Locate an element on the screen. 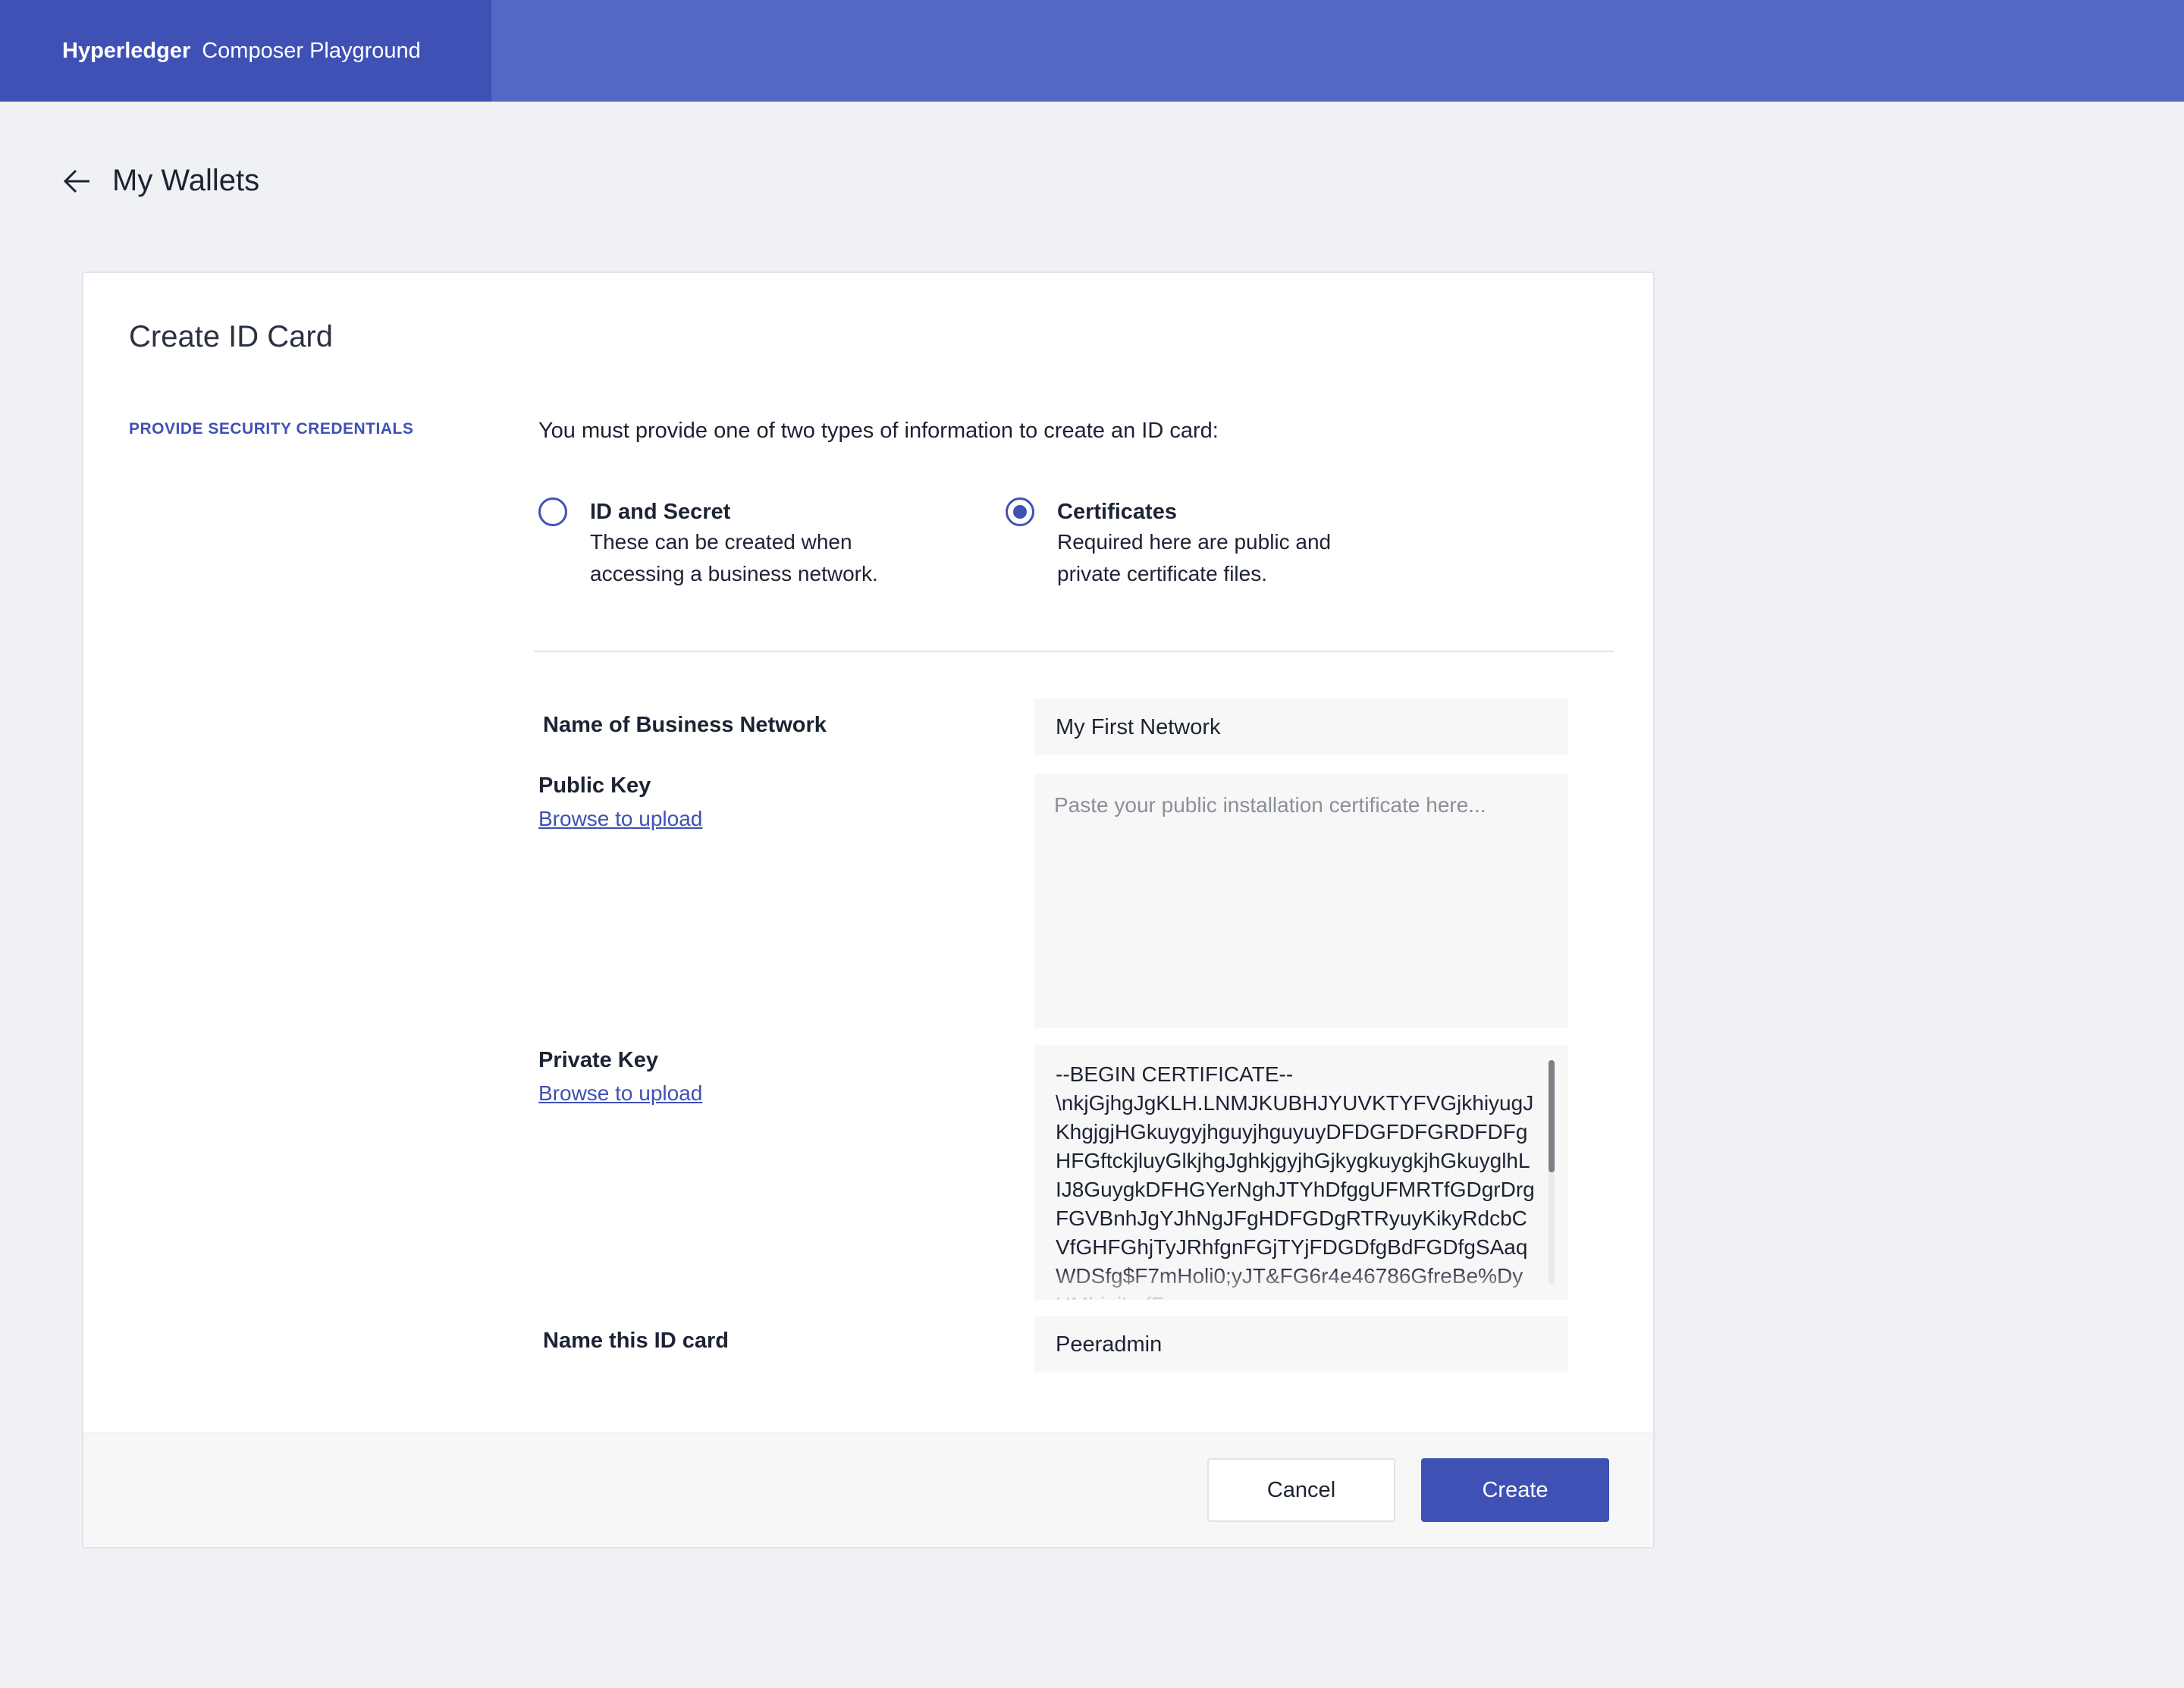 Image resolution: width=2184 pixels, height=1688 pixels. back-to-wallets: My Wallets is located at coordinates (160, 181).